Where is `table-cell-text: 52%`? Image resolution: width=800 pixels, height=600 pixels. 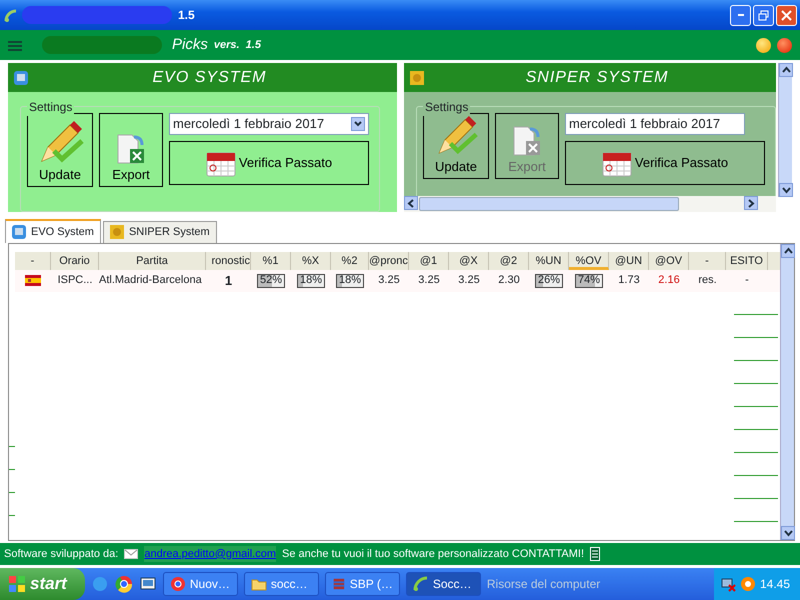
table-cell-text: 52% is located at coordinates (271, 280).